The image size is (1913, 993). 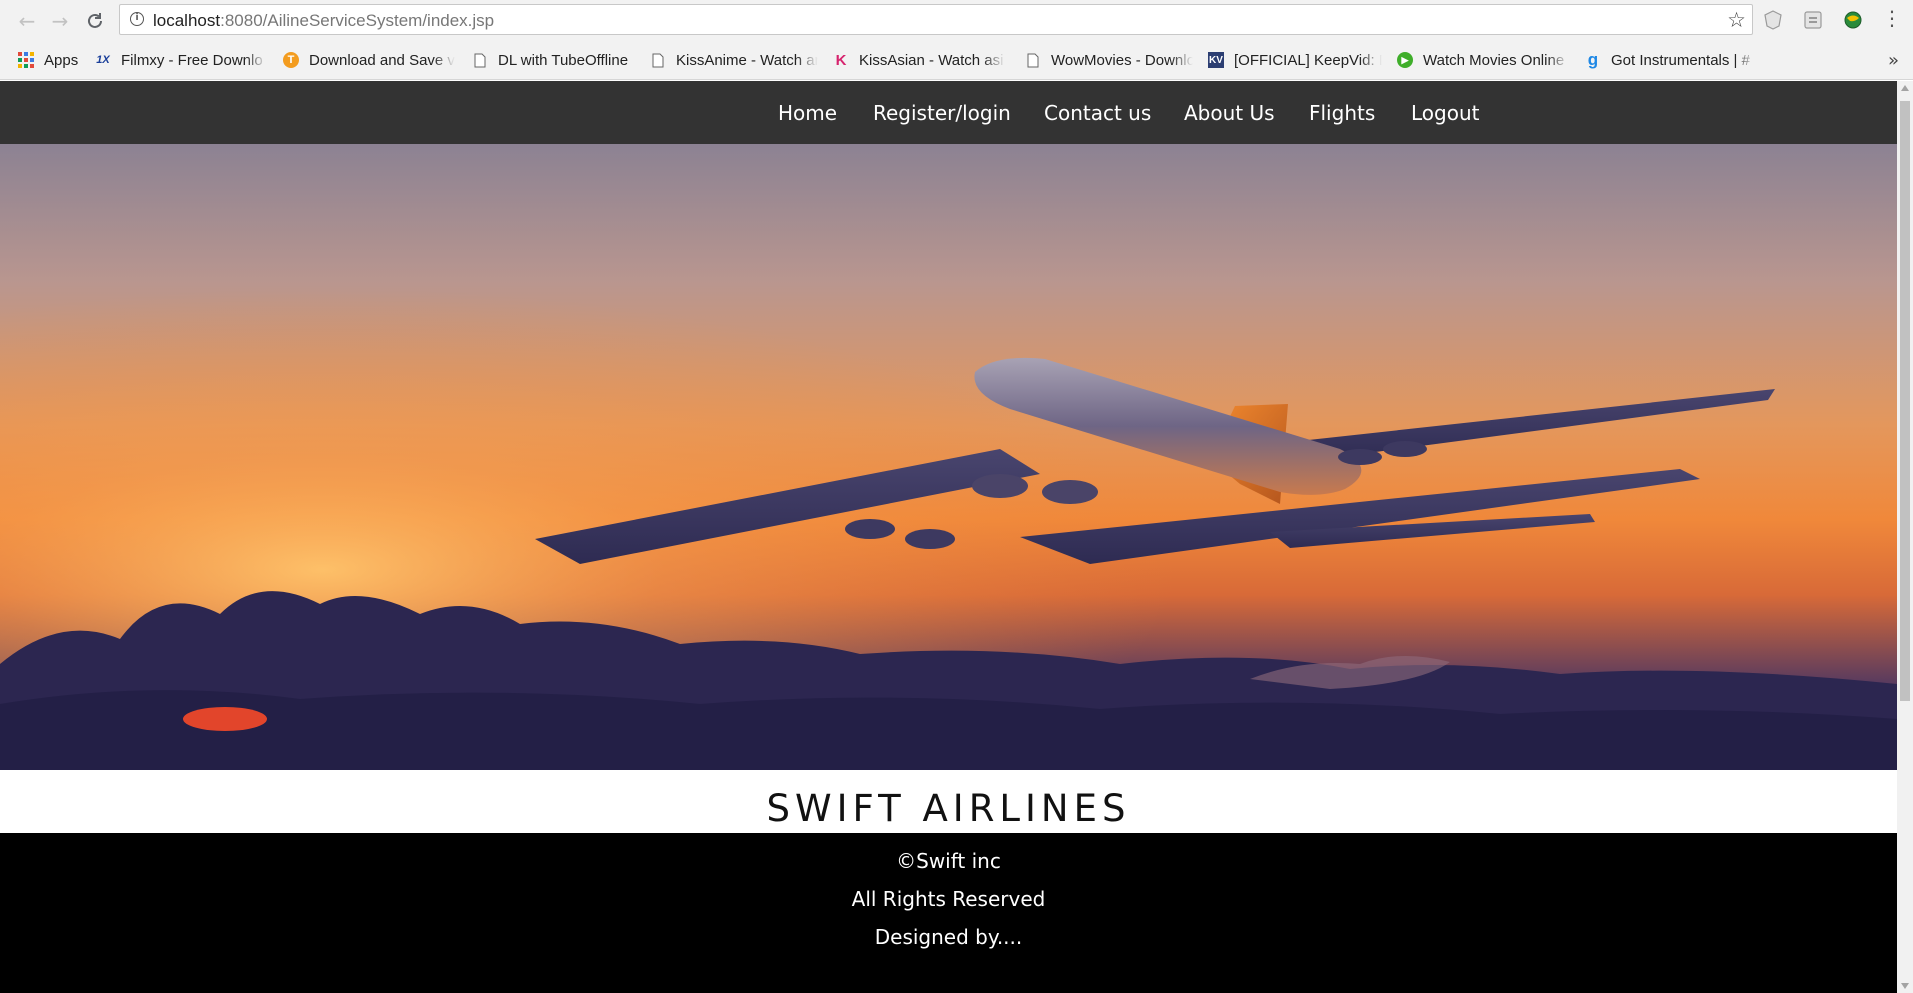 What do you see at coordinates (1109, 60) in the screenshot?
I see `bookmark-item: WowMovies - Downlo` at bounding box center [1109, 60].